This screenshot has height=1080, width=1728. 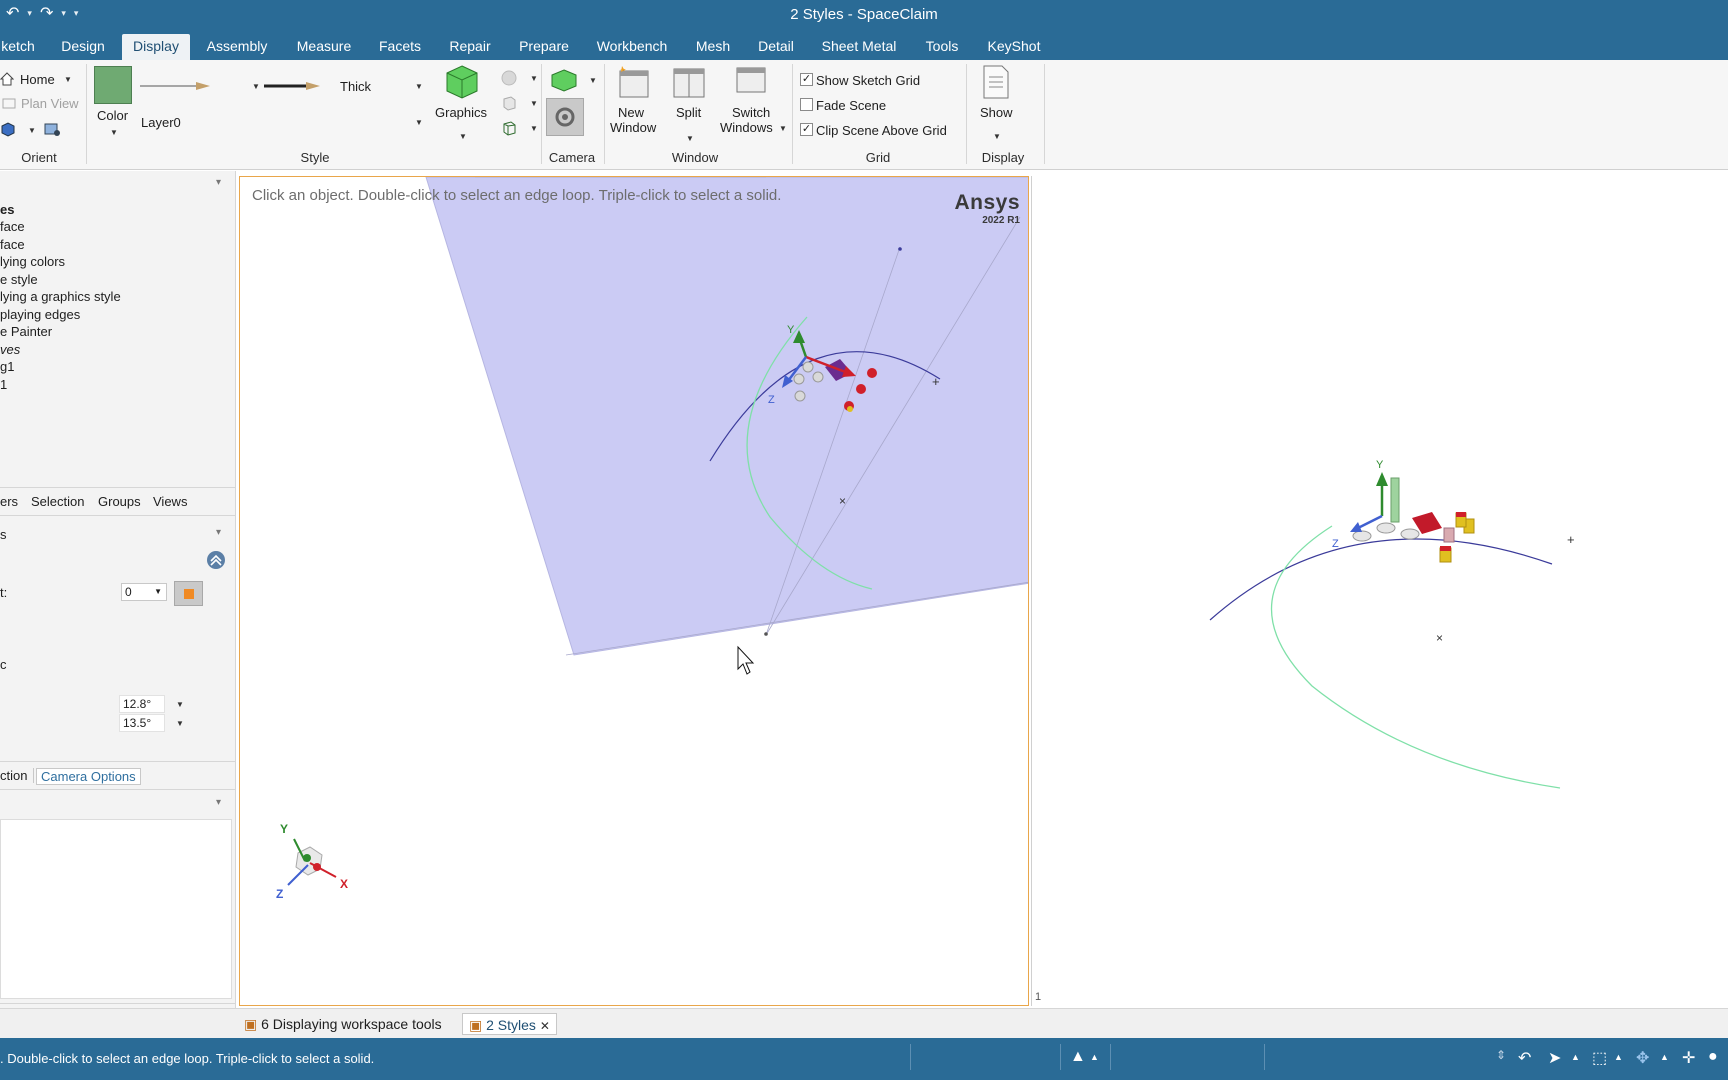 What do you see at coordinates (419, 122) in the screenshot?
I see `style-more-dropdown-icon: ▼` at bounding box center [419, 122].